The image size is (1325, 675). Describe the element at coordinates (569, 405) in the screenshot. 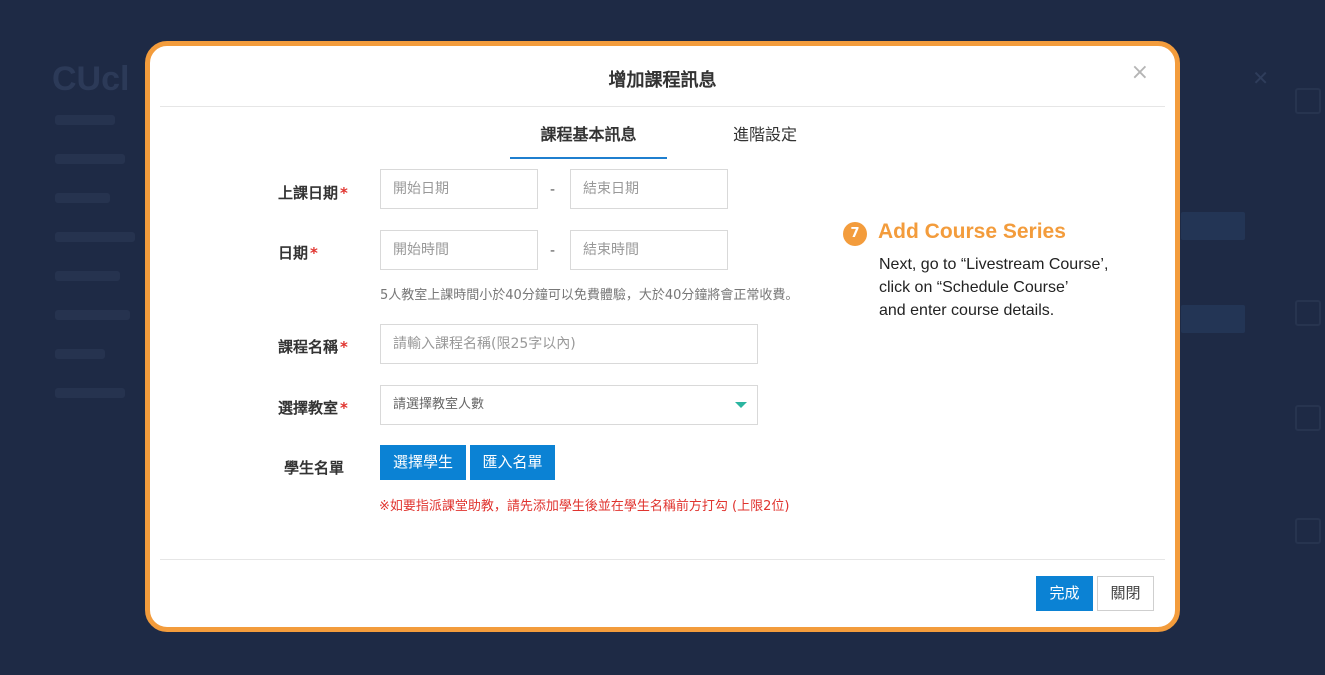

I see `classroom-select: 請選擇教室人數` at that location.